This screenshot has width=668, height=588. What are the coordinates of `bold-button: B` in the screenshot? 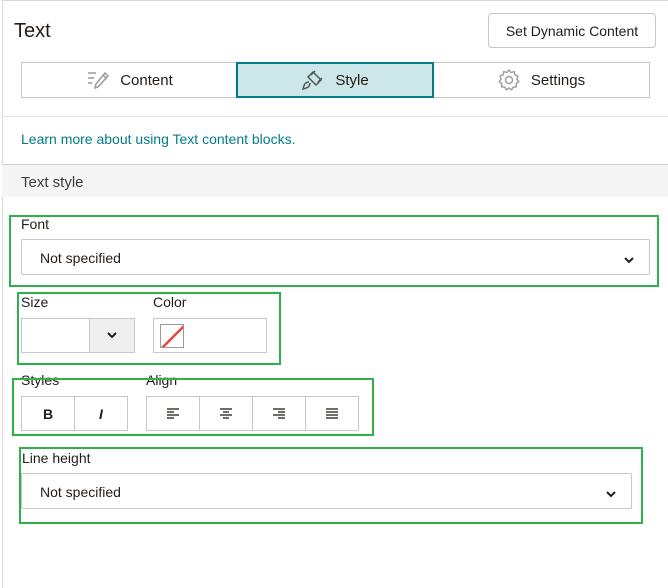 It's located at (48, 413).